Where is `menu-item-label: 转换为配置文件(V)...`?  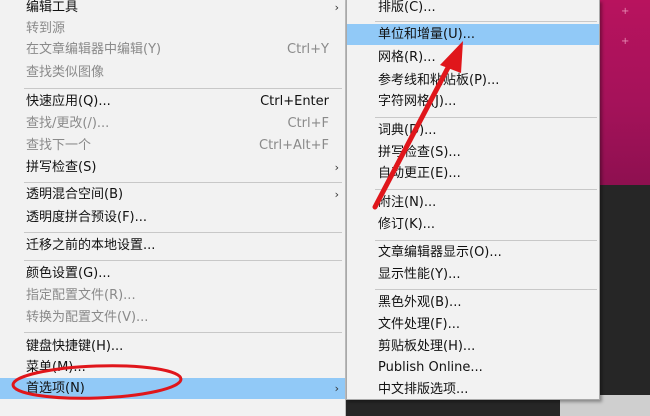 menu-item-label: 转换为配置文件(V)... is located at coordinates (87, 317).